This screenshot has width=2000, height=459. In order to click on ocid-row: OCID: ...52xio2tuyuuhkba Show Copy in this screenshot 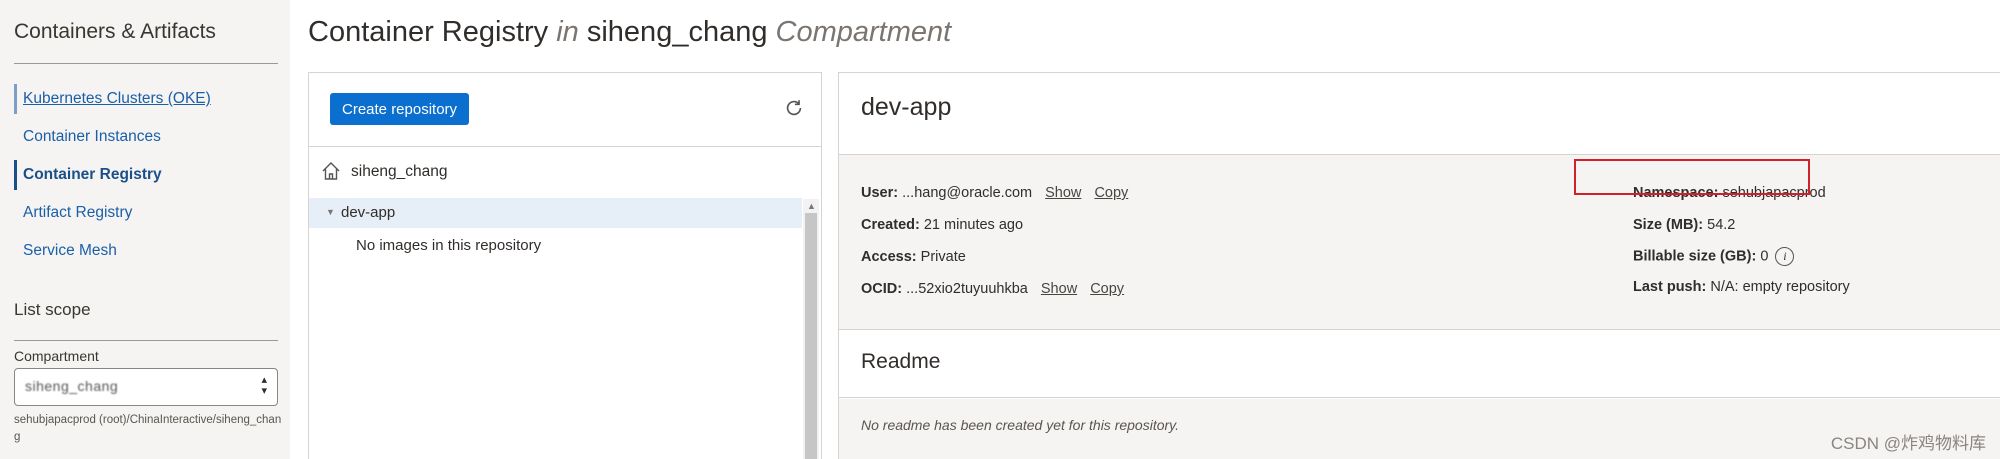, I will do `click(992, 289)`.